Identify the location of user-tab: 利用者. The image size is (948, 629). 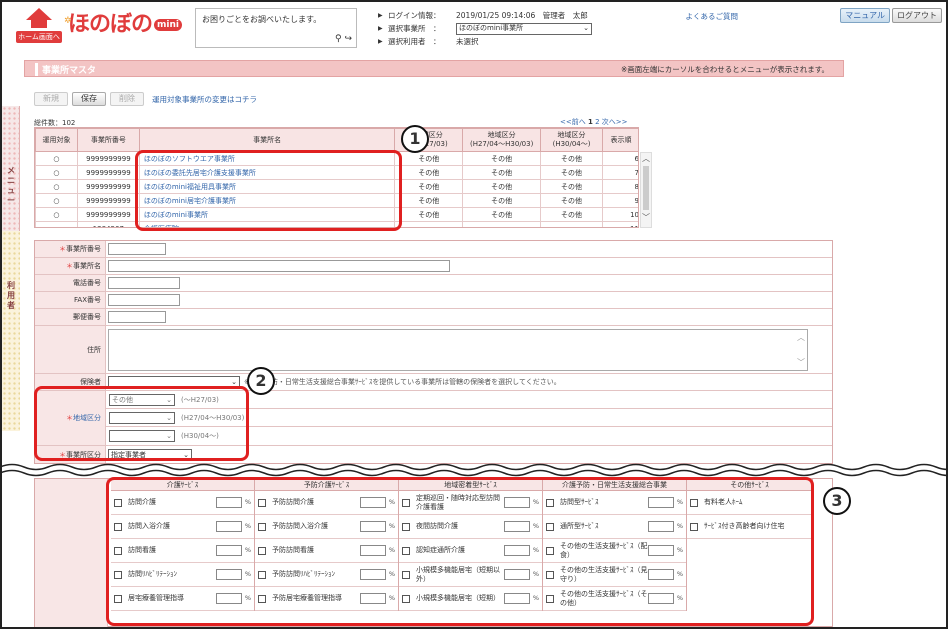
(11, 331).